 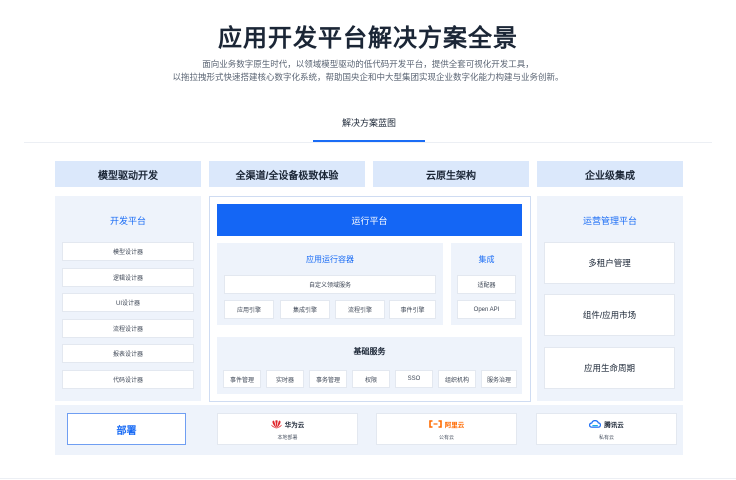 What do you see at coordinates (457, 379) in the screenshot?
I see `base-item-organization: 组织机构` at bounding box center [457, 379].